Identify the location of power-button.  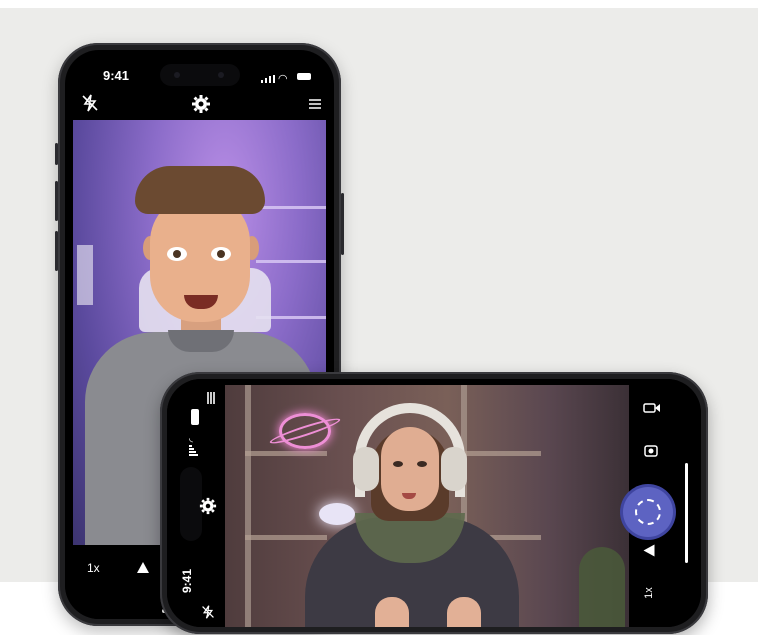
(342, 224).